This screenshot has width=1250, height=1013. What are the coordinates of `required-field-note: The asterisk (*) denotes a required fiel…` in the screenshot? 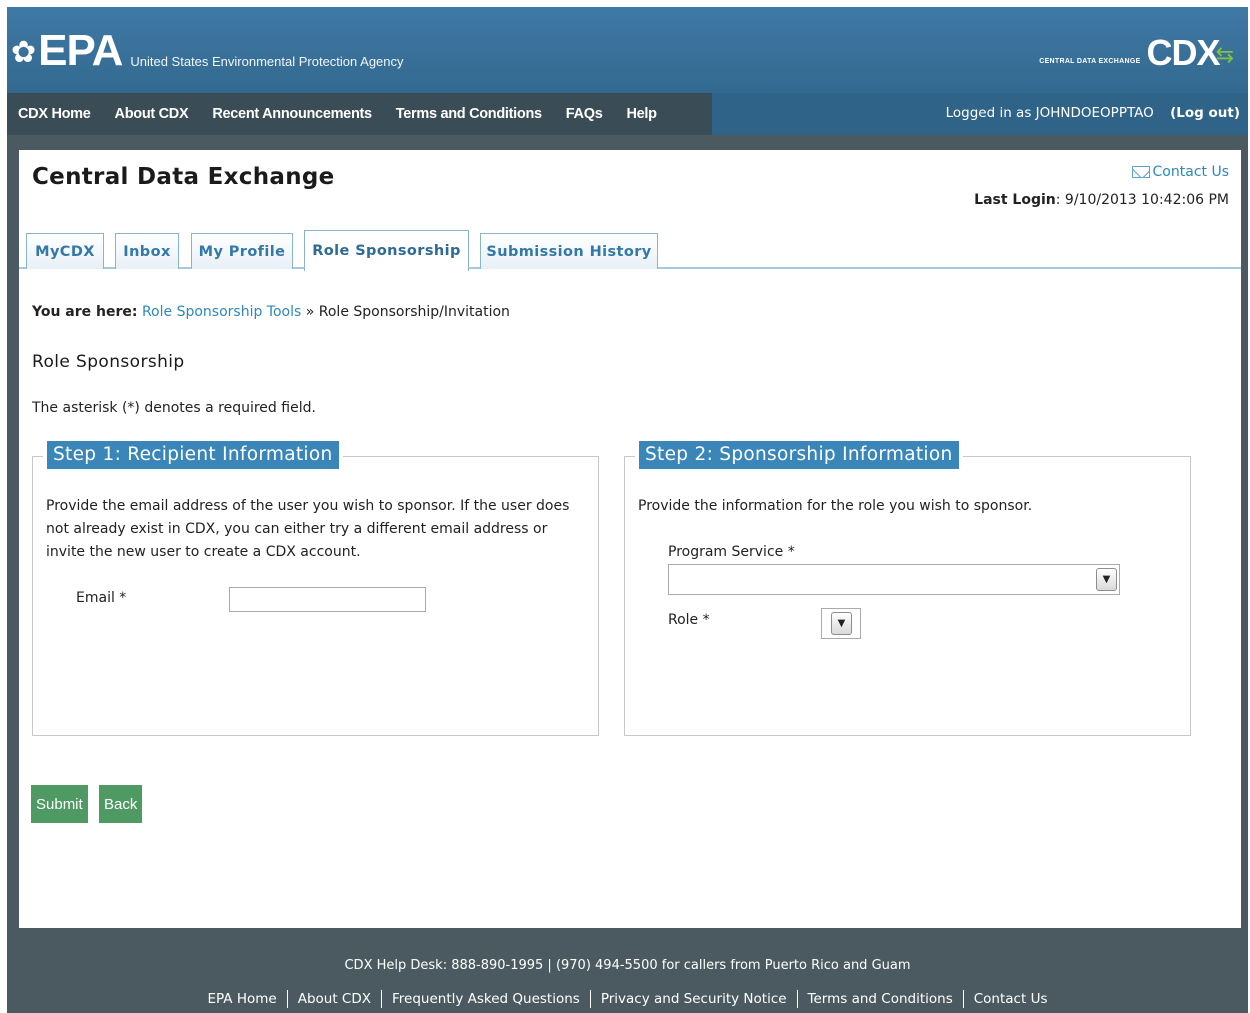 It's located at (174, 408).